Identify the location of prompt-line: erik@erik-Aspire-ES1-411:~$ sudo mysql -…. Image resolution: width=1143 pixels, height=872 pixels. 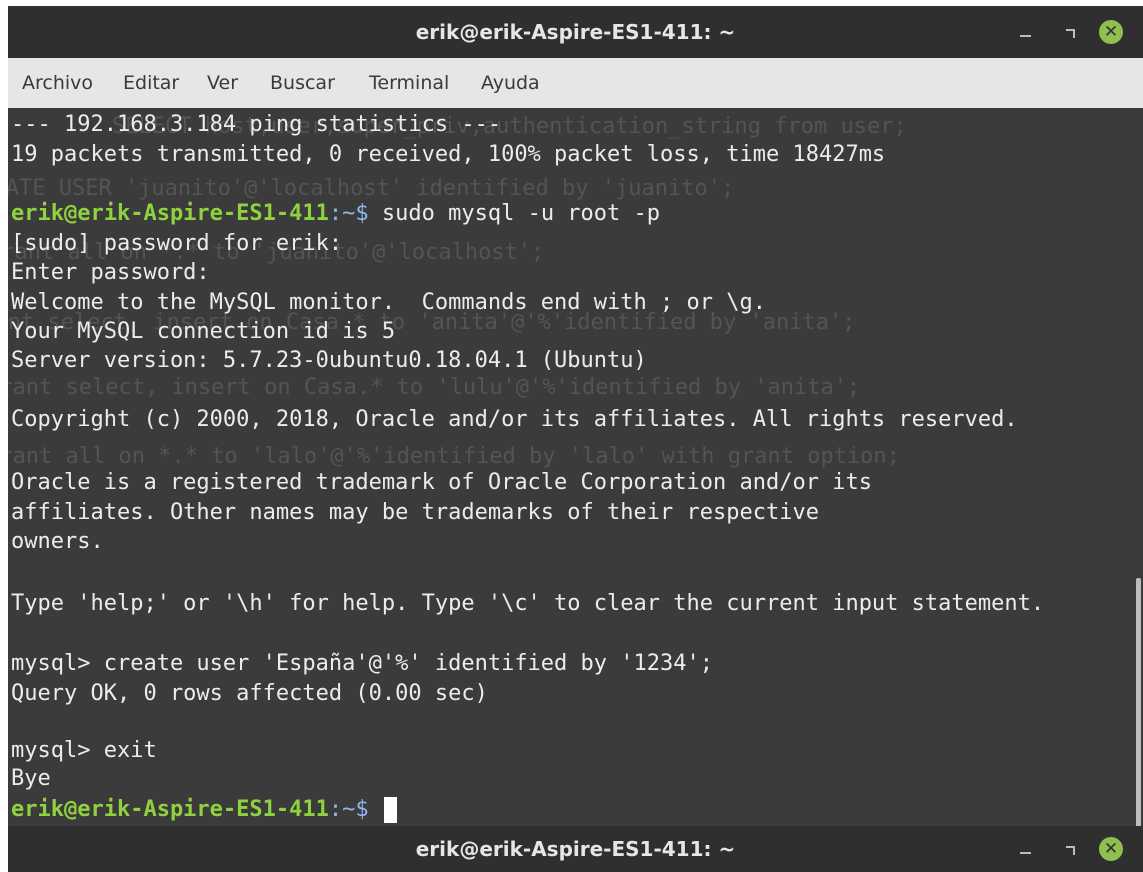
(335, 214).